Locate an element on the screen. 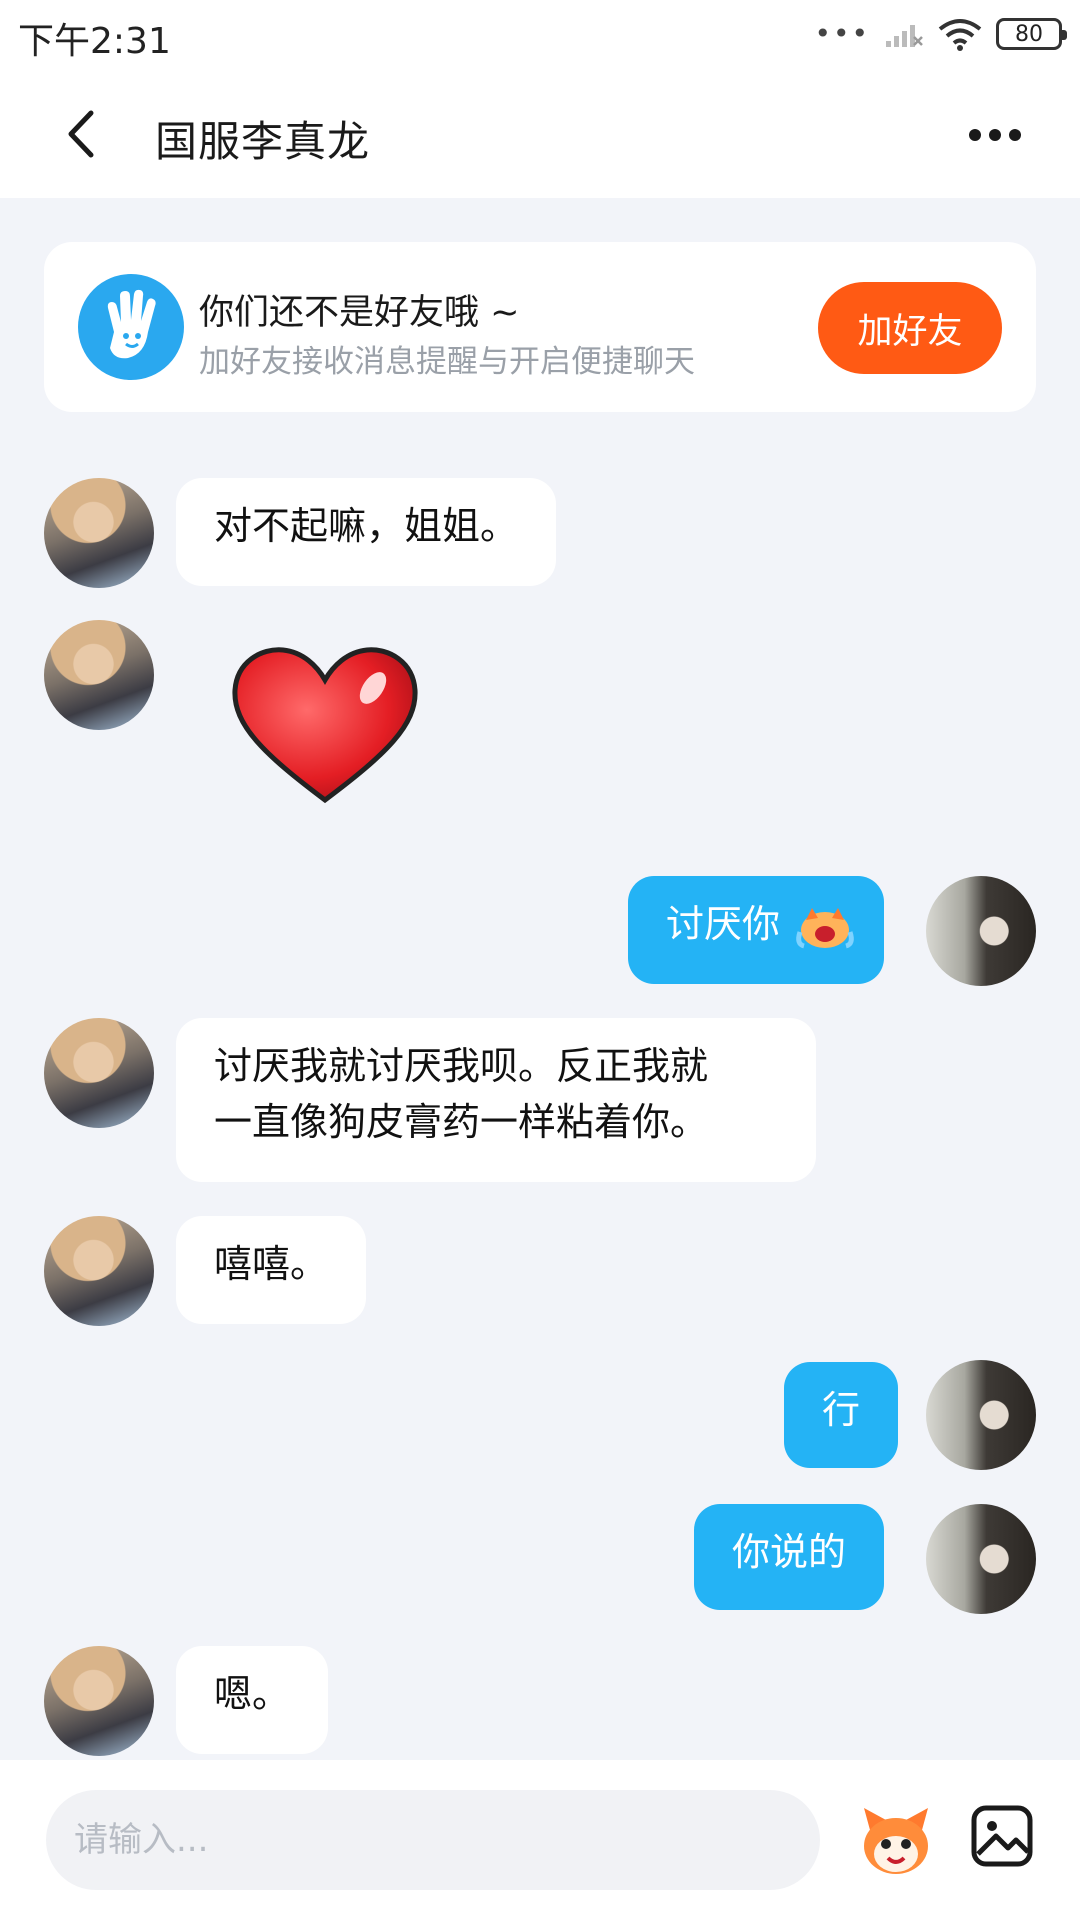 Image resolution: width=1080 pixels, height=1920 pixels. crying-emoji is located at coordinates (825, 927).